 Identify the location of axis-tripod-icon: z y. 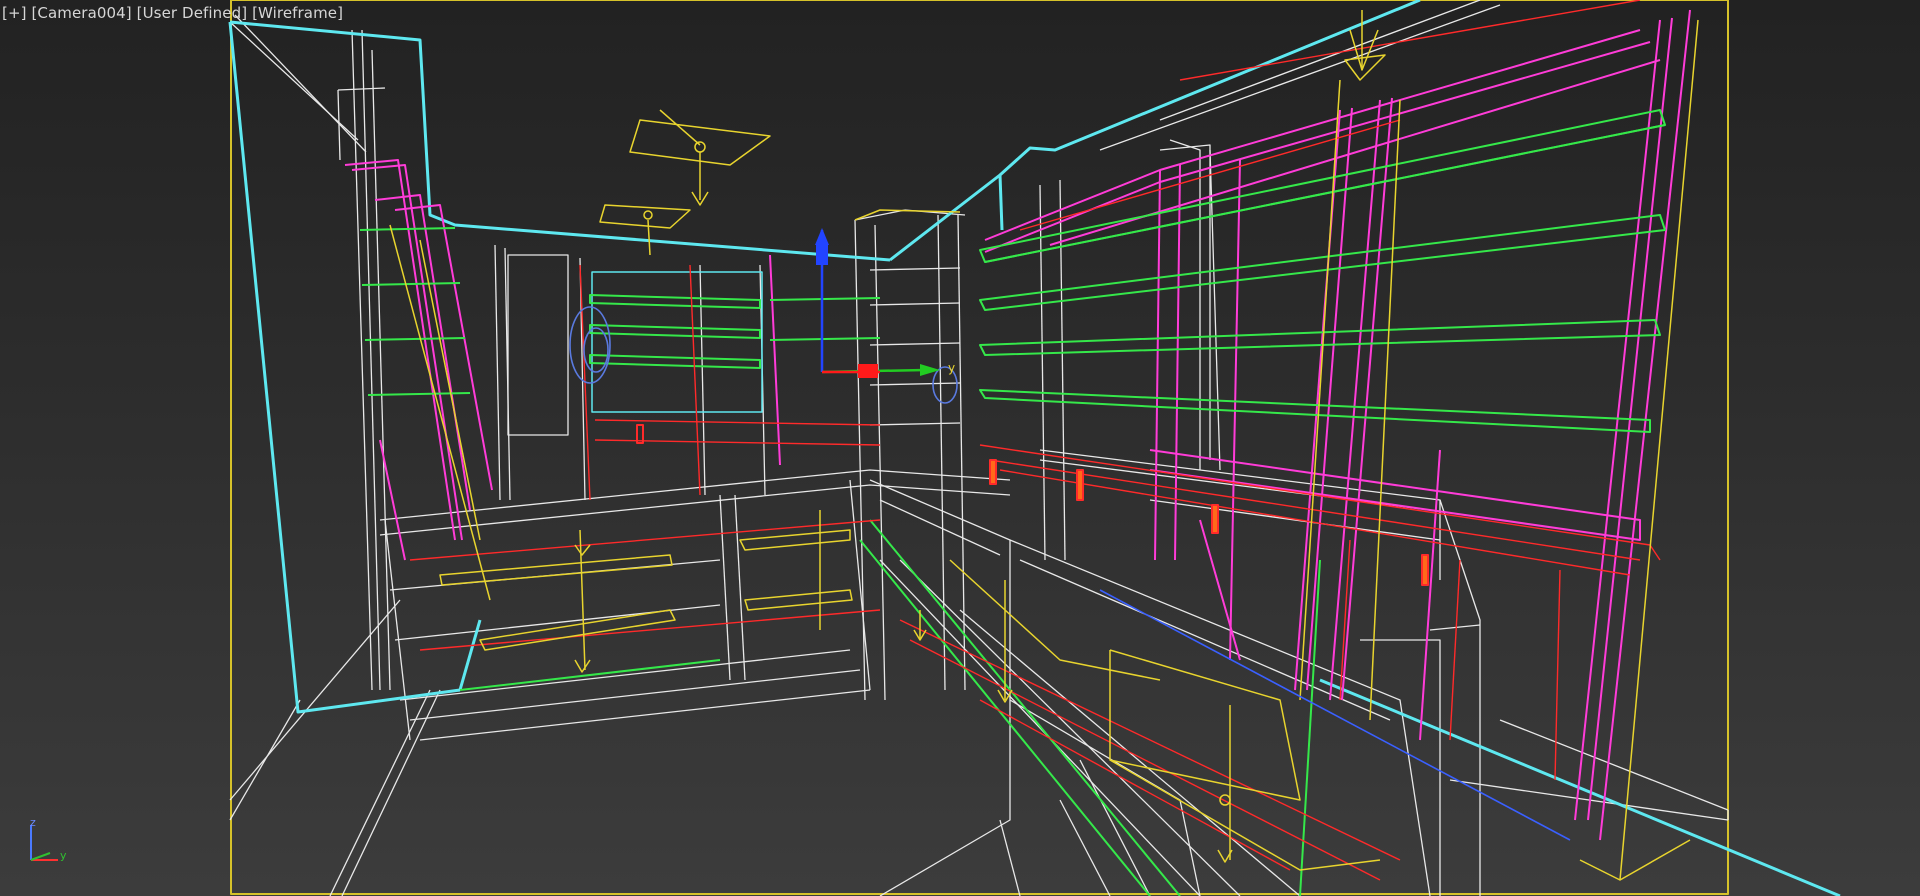
(48, 839).